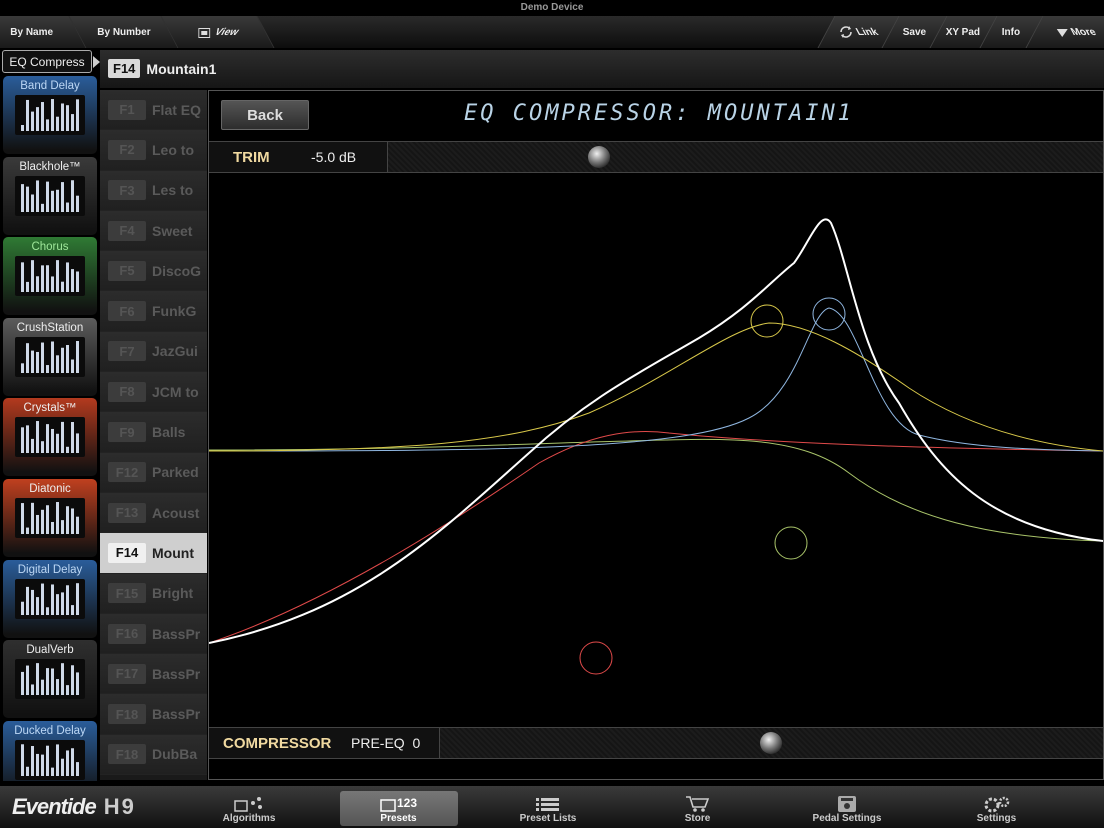 The height and width of the screenshot is (828, 1104). What do you see at coordinates (218, 32) in the screenshot?
I see `view-button: View` at bounding box center [218, 32].